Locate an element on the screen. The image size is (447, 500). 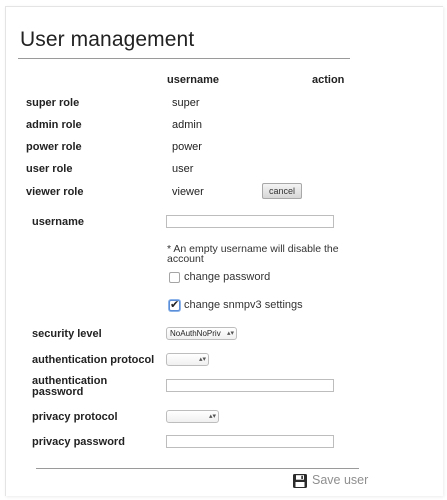
role-username-super: super is located at coordinates (186, 103).